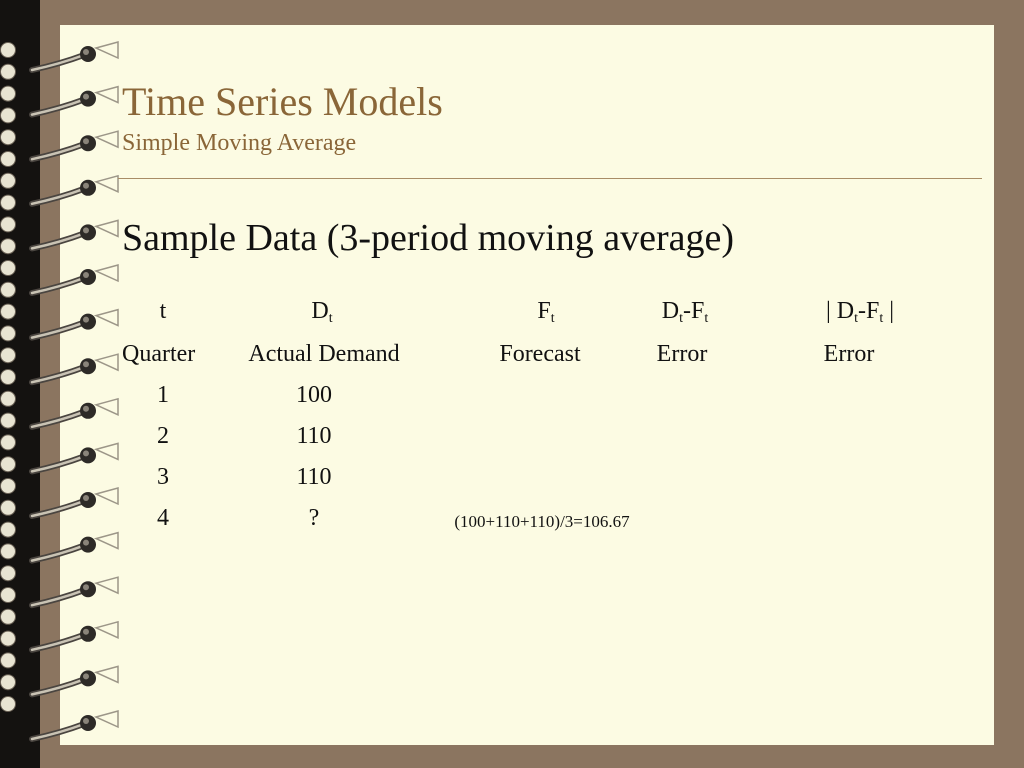  What do you see at coordinates (314, 518) in the screenshot?
I see `row-4-demand: ?` at bounding box center [314, 518].